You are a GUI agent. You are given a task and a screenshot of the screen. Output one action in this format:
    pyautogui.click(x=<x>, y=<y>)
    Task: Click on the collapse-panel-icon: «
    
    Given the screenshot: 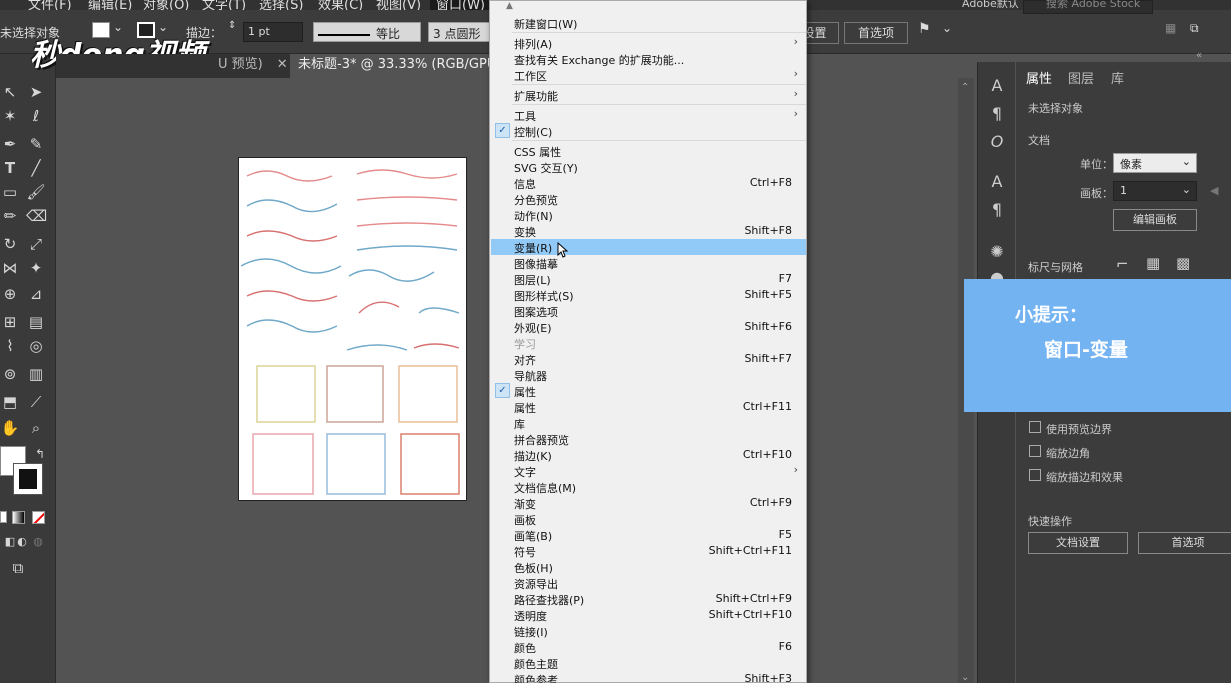 What is the action you would take?
    pyautogui.click(x=1199, y=55)
    